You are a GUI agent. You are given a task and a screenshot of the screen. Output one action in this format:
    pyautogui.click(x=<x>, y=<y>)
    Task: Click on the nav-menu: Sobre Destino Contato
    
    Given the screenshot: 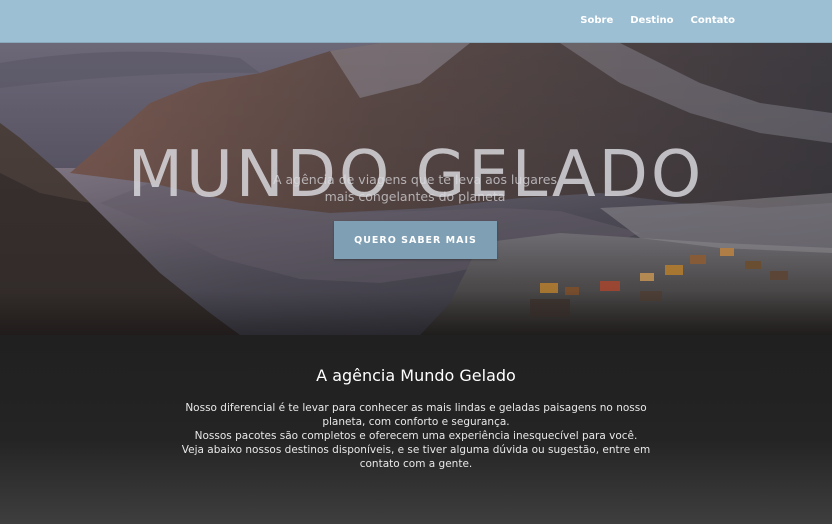 What is the action you would take?
    pyautogui.click(x=657, y=20)
    